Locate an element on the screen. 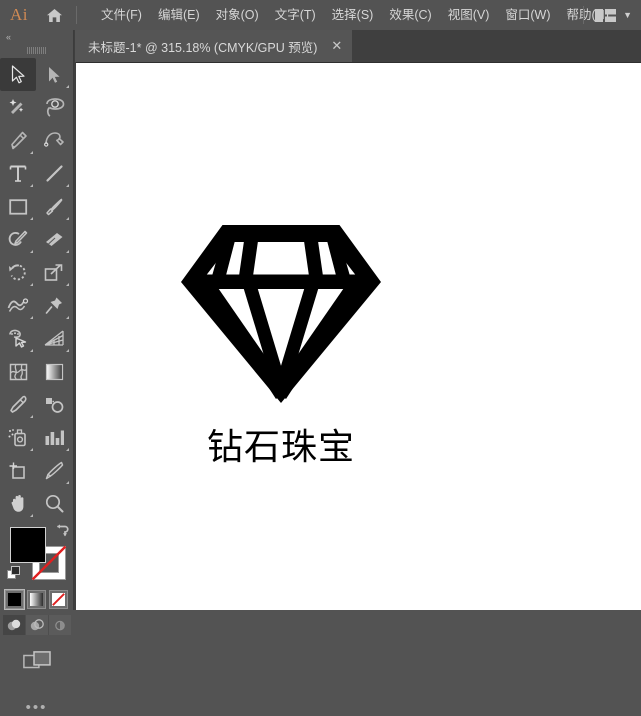 The image size is (641, 716). type-t-icon is located at coordinates (18, 173).